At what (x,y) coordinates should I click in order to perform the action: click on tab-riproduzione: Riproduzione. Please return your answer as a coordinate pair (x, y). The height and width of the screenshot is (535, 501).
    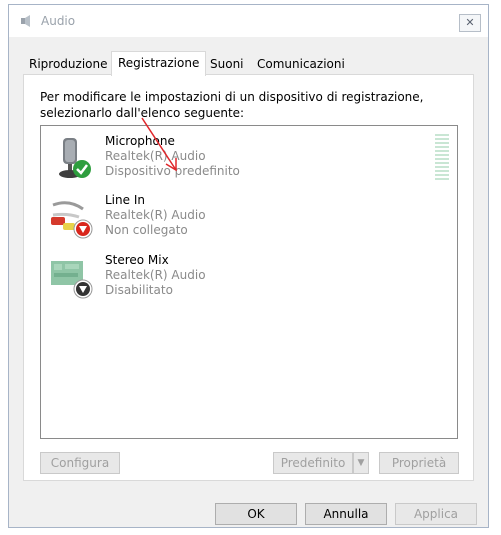
    Looking at the image, I should click on (68, 65).